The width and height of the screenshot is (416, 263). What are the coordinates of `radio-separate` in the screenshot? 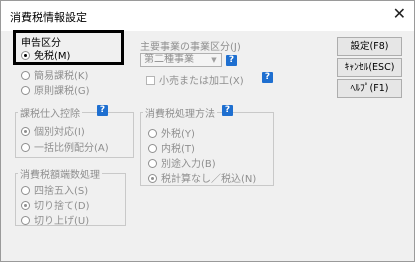 It's located at (152, 163).